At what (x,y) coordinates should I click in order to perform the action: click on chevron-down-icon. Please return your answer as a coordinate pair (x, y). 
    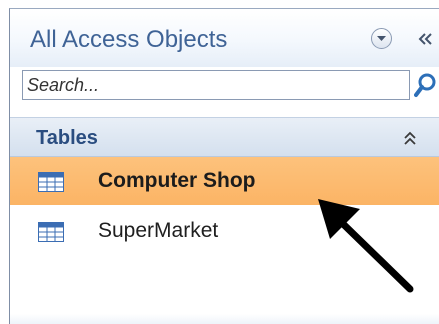
    Looking at the image, I should click on (381, 38).